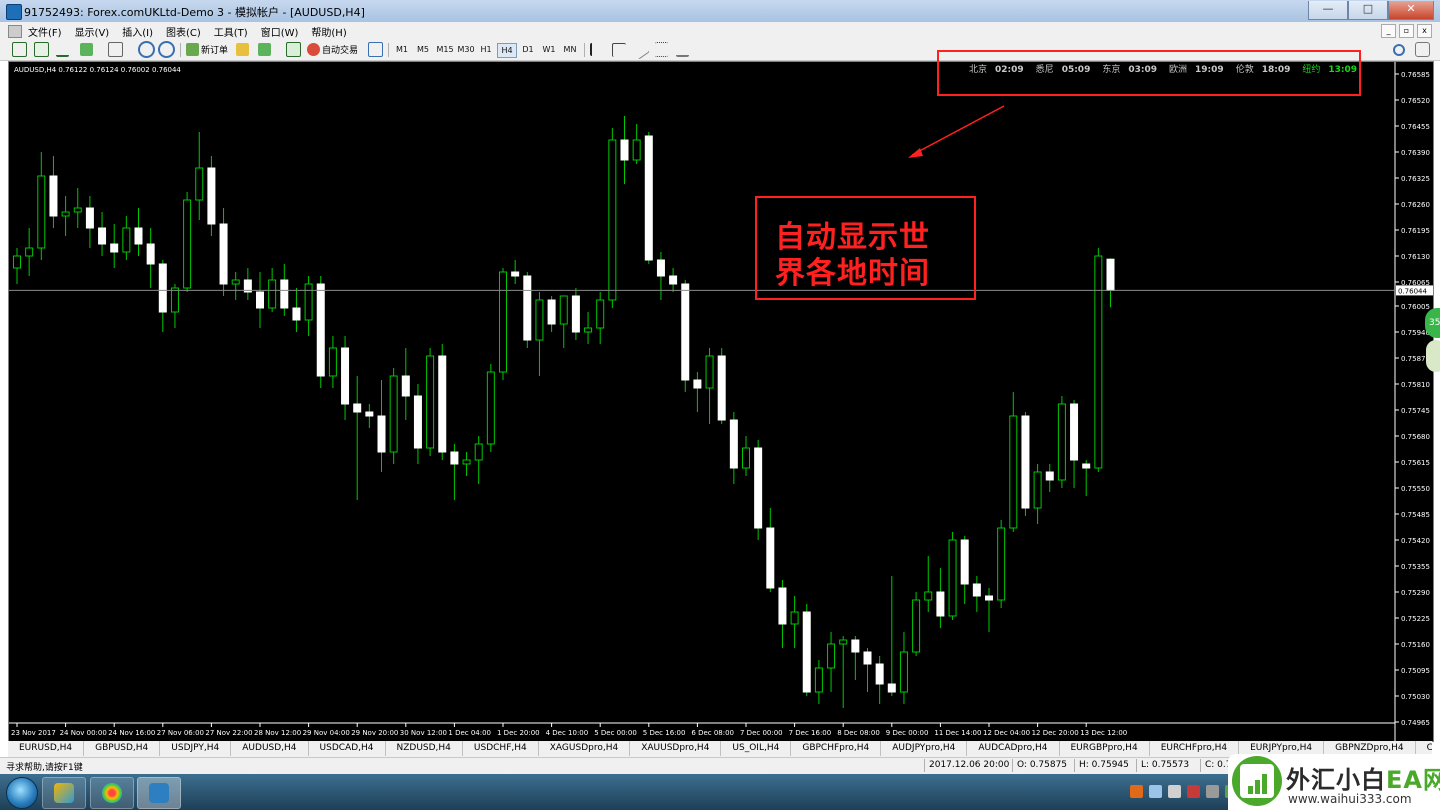 The image size is (1440, 810). Describe the element at coordinates (1415, 541) in the screenshot. I see `price-tick-label: 0.75420` at that location.